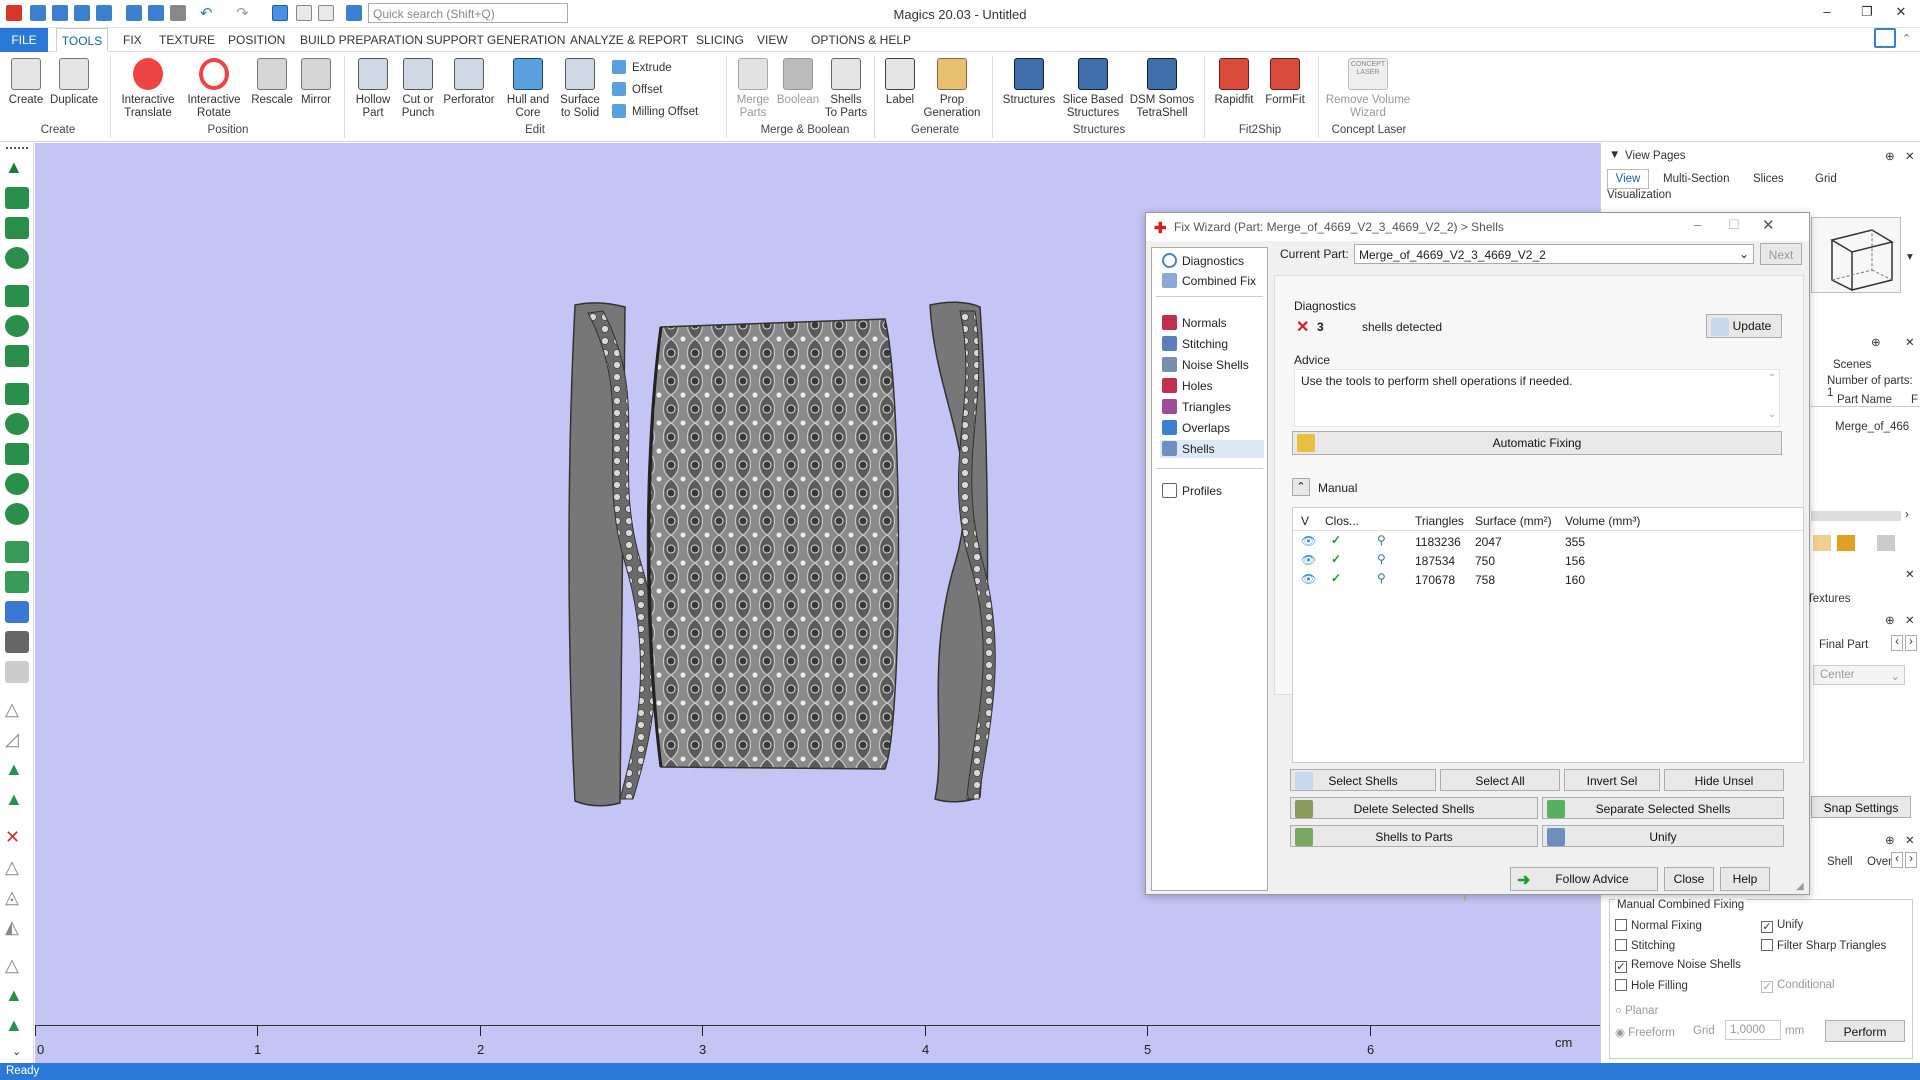 This screenshot has width=1920, height=1080. What do you see at coordinates (612, 554) in the screenshot?
I see `ring-left-part` at bounding box center [612, 554].